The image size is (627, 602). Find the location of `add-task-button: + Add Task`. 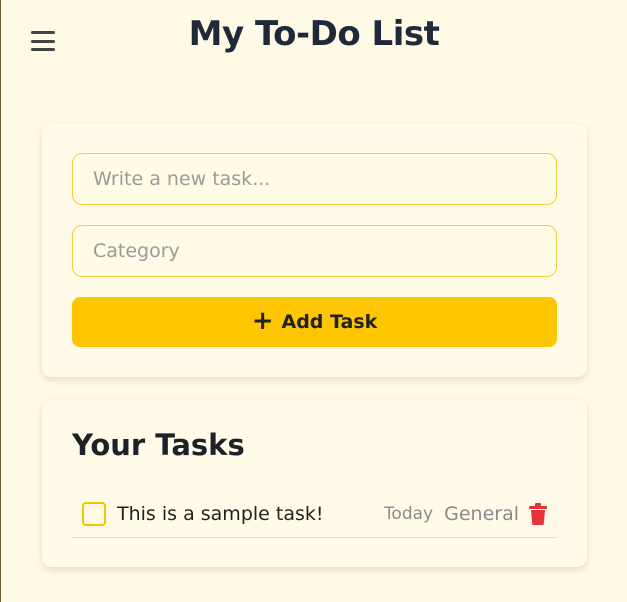

add-task-button: + Add Task is located at coordinates (314, 322).